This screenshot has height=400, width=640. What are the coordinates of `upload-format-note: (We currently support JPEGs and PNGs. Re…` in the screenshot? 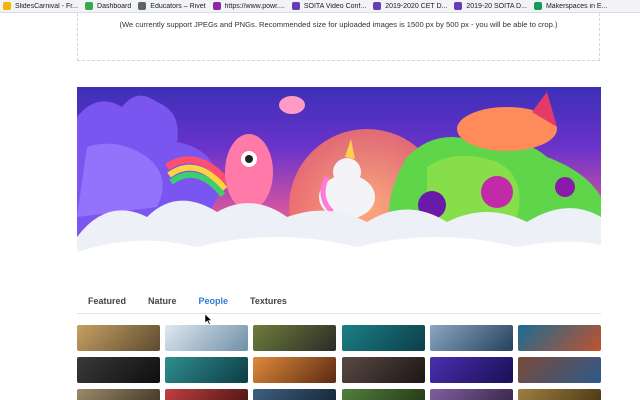 It's located at (338, 24).